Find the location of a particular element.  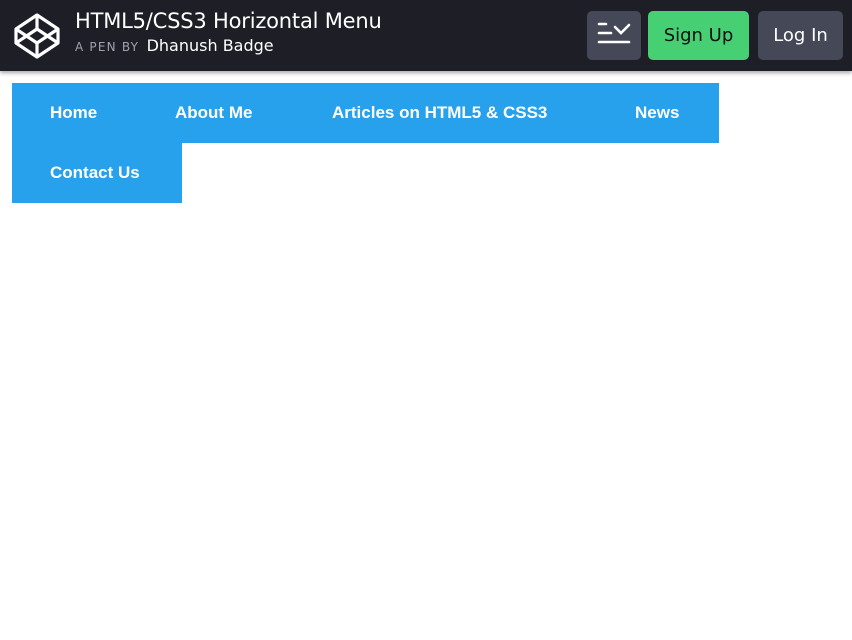

pen-title: HTML5/CSS3 Horizontal Menu is located at coordinates (228, 21).